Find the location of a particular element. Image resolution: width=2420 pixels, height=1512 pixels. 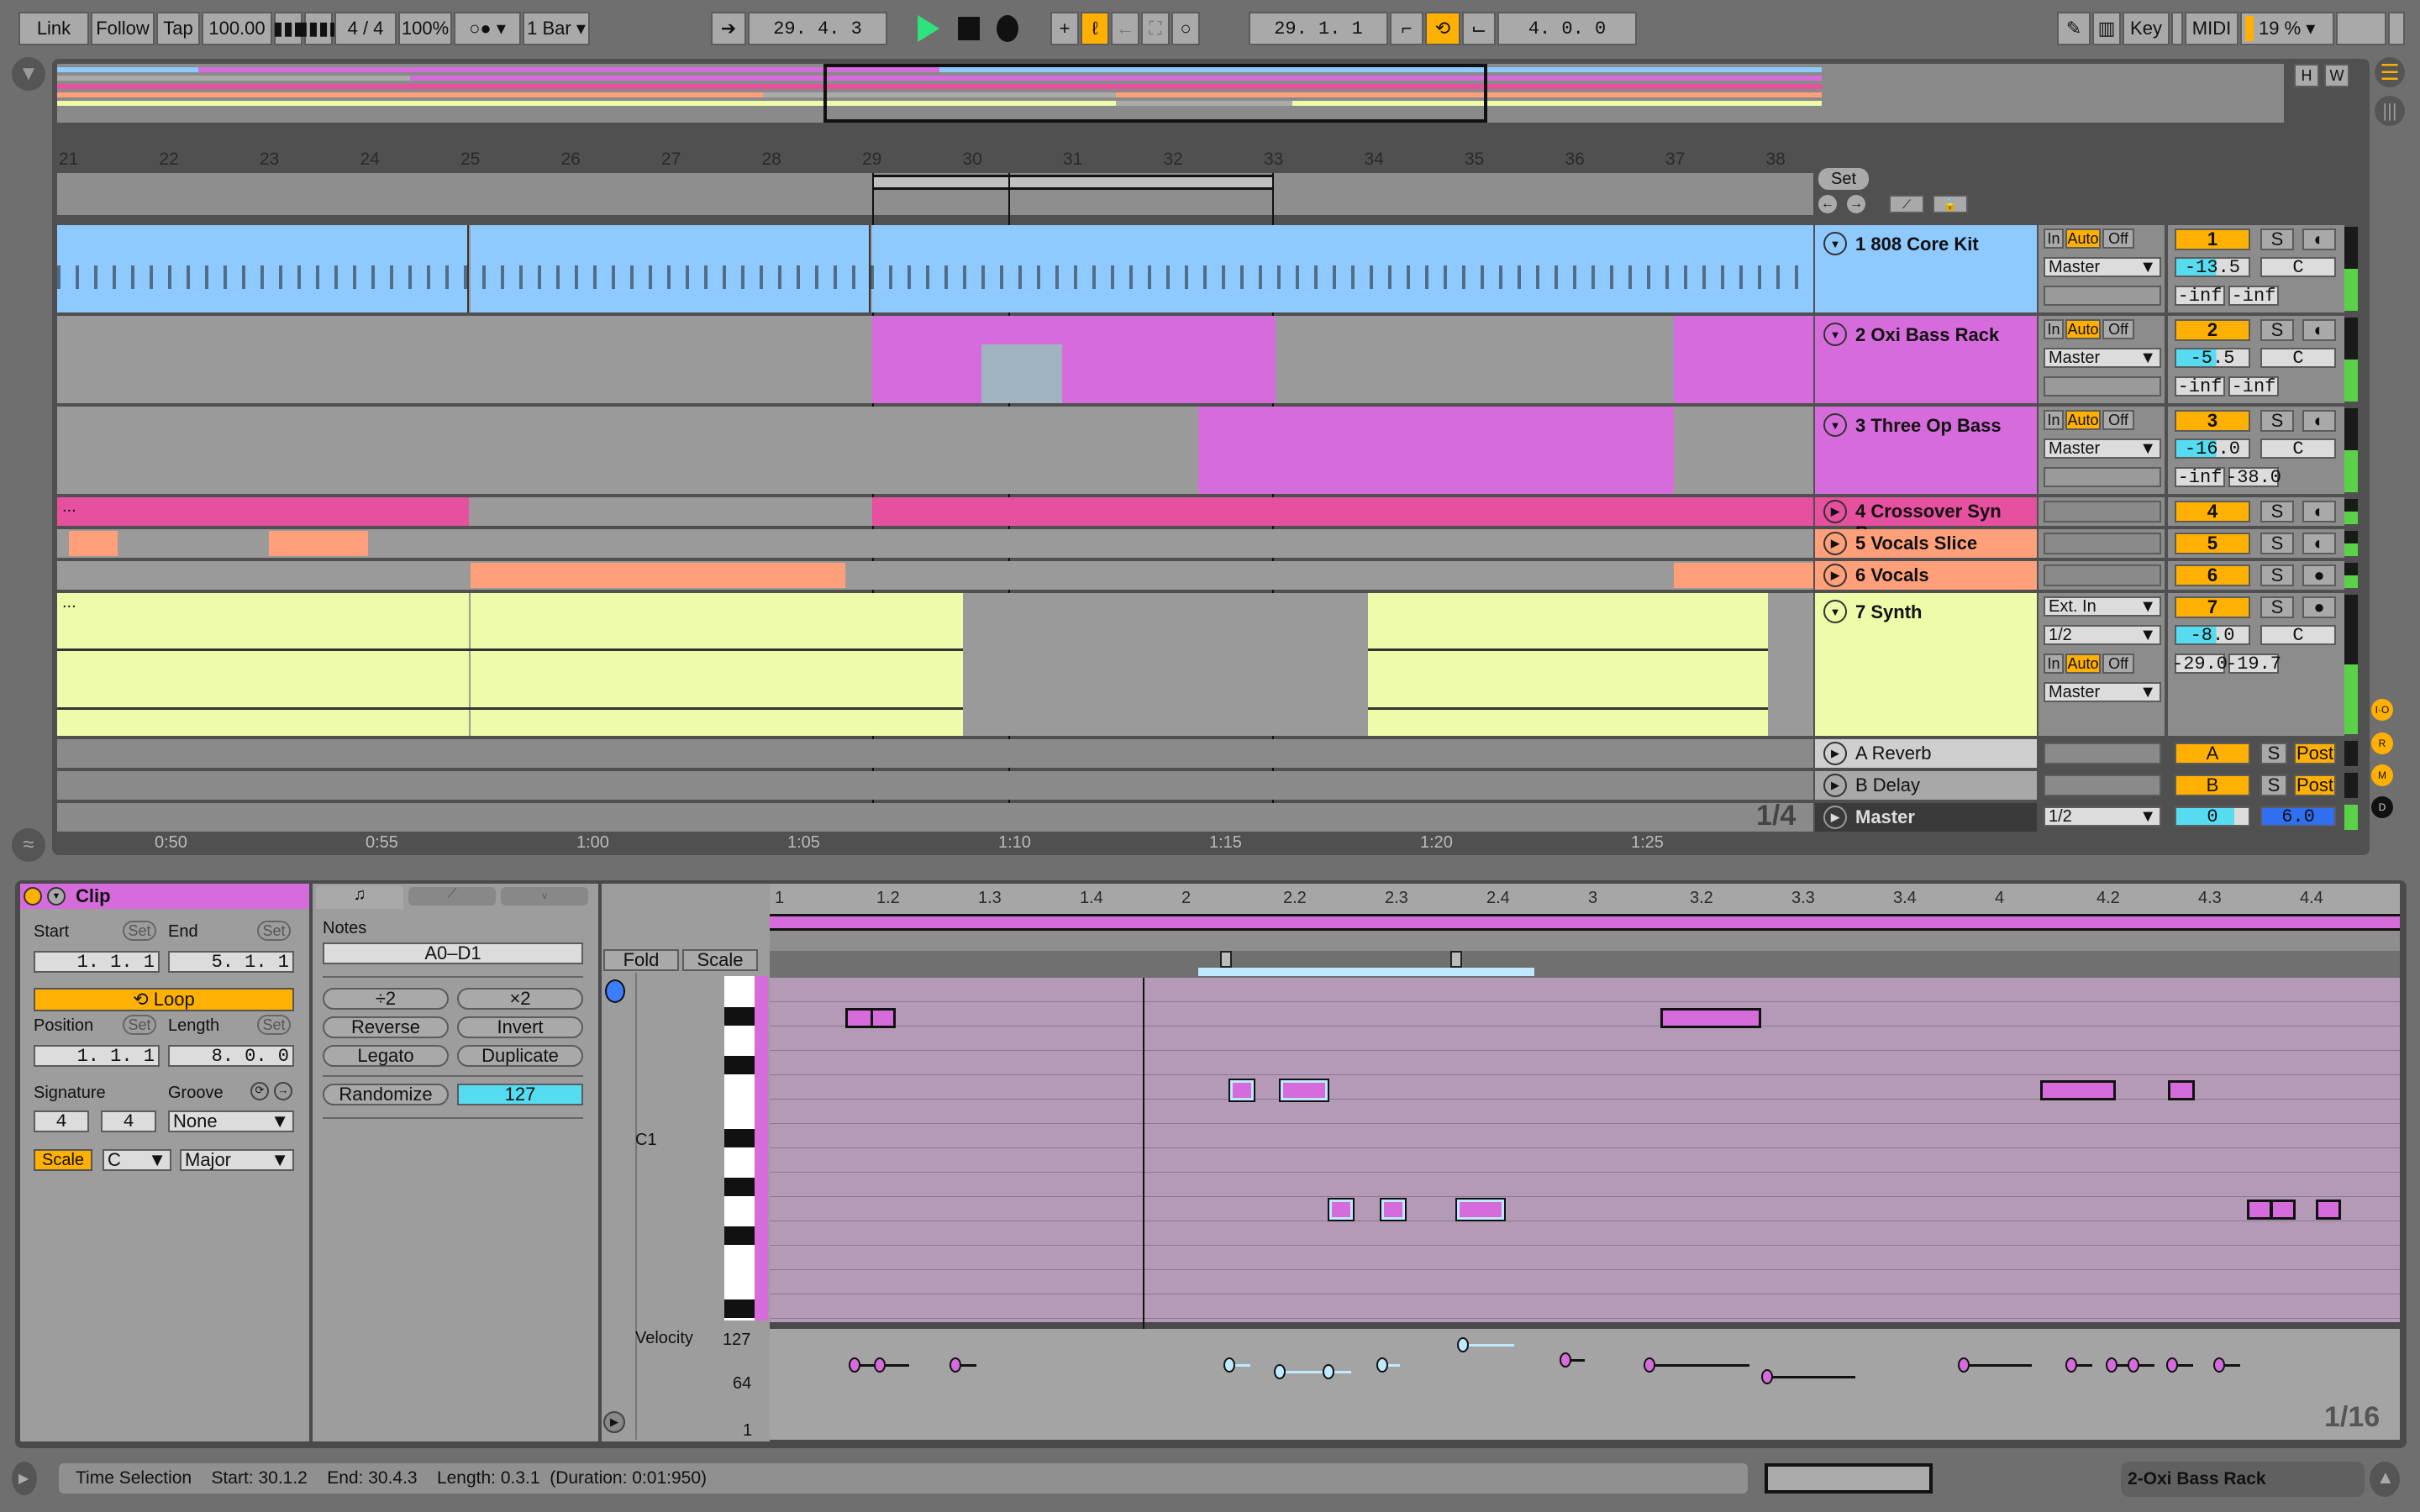

prev-locator-button: ← is located at coordinates (1827, 204).